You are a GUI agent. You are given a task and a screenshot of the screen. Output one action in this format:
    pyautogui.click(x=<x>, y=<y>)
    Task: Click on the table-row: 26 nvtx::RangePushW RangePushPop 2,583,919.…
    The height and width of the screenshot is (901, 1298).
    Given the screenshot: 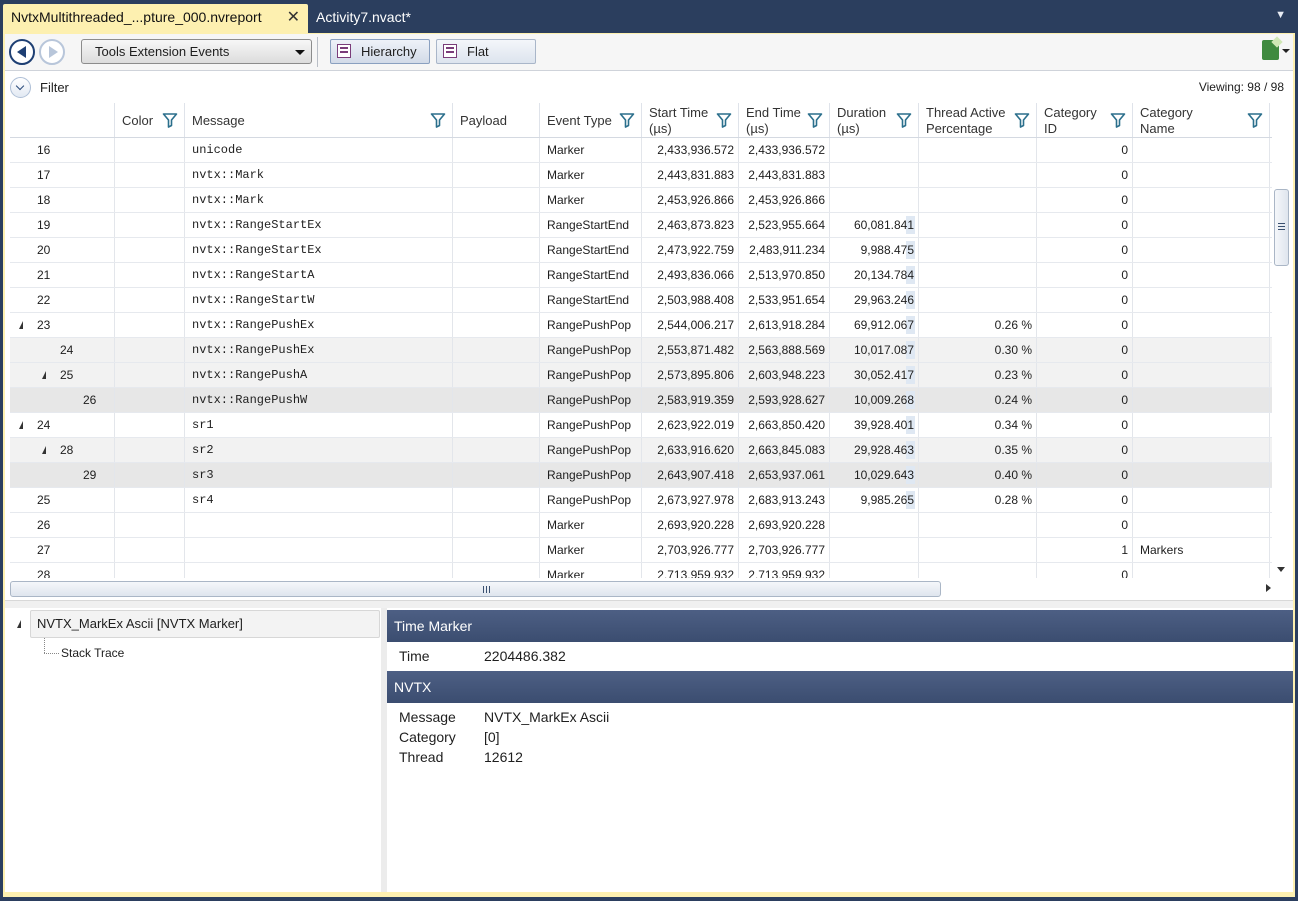 What is the action you would take?
    pyautogui.click(x=641, y=400)
    